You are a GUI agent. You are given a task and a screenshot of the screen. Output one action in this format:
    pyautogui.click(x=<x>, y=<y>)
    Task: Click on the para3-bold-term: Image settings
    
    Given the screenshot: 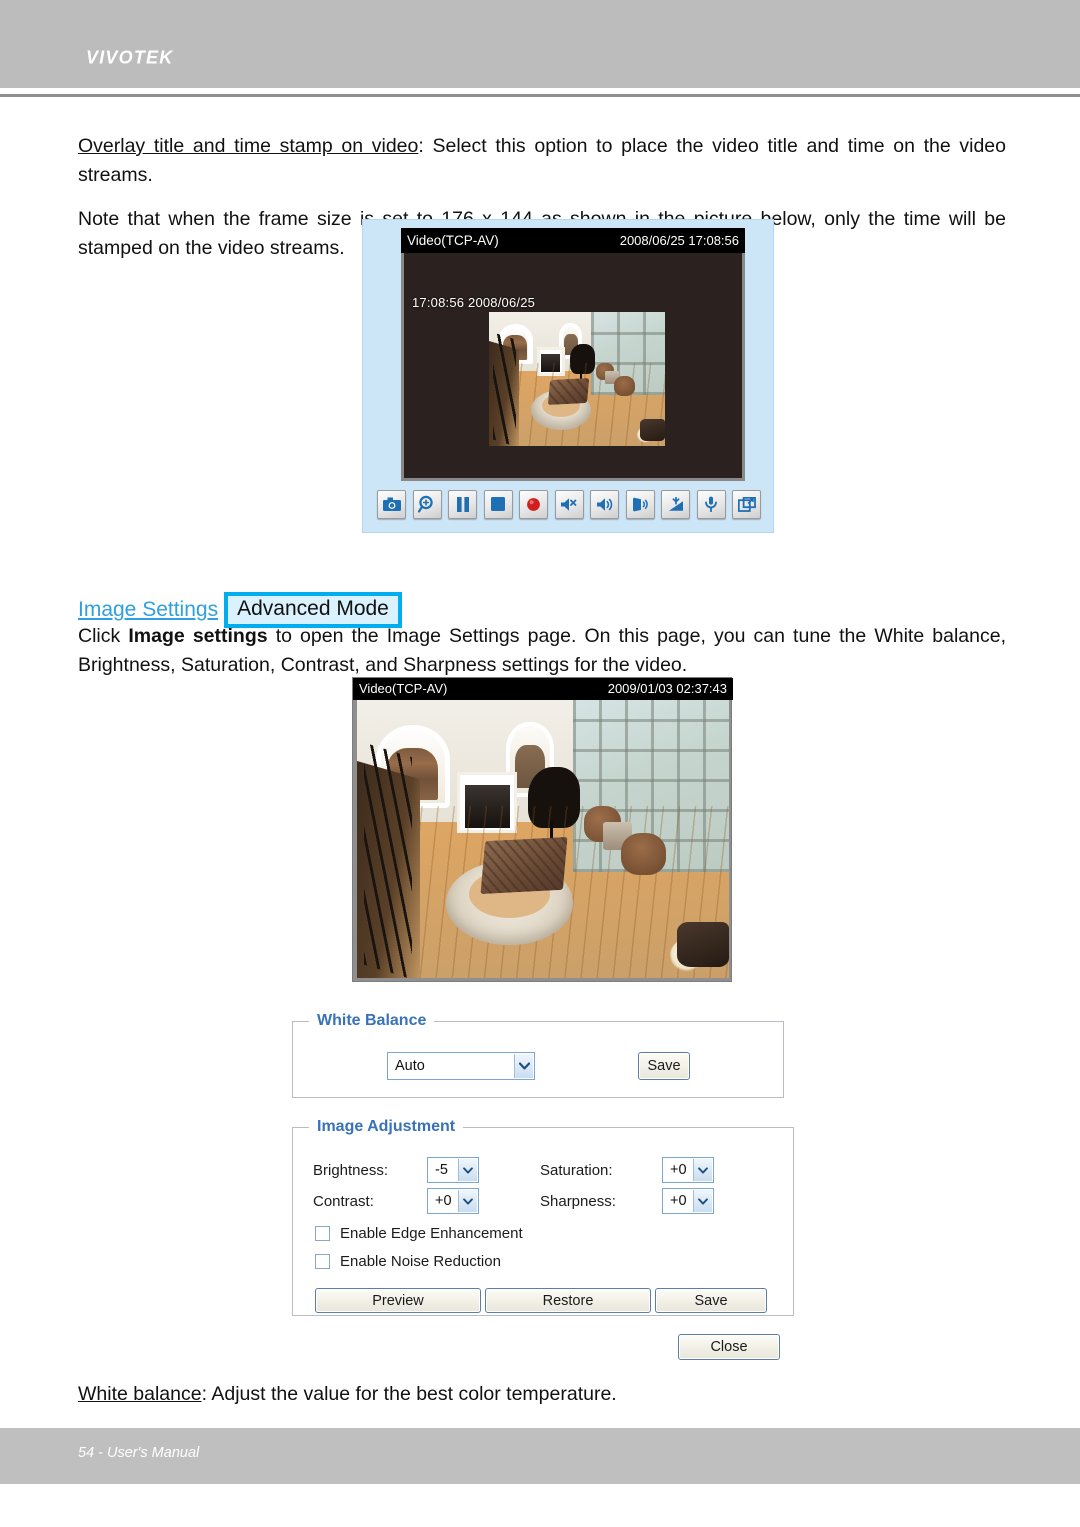 What is the action you would take?
    pyautogui.click(x=198, y=636)
    